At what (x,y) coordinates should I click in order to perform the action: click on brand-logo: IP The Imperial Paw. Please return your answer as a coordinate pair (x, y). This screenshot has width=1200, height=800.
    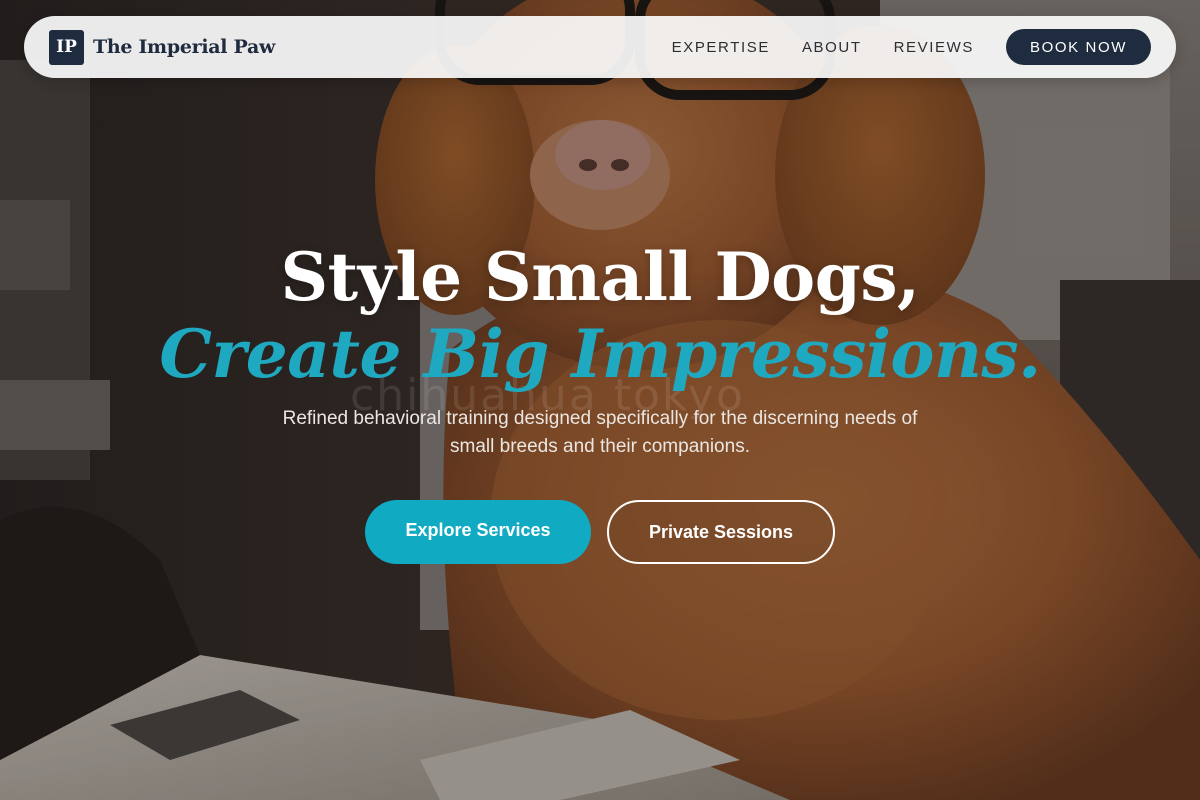
    Looking at the image, I should click on (162, 47).